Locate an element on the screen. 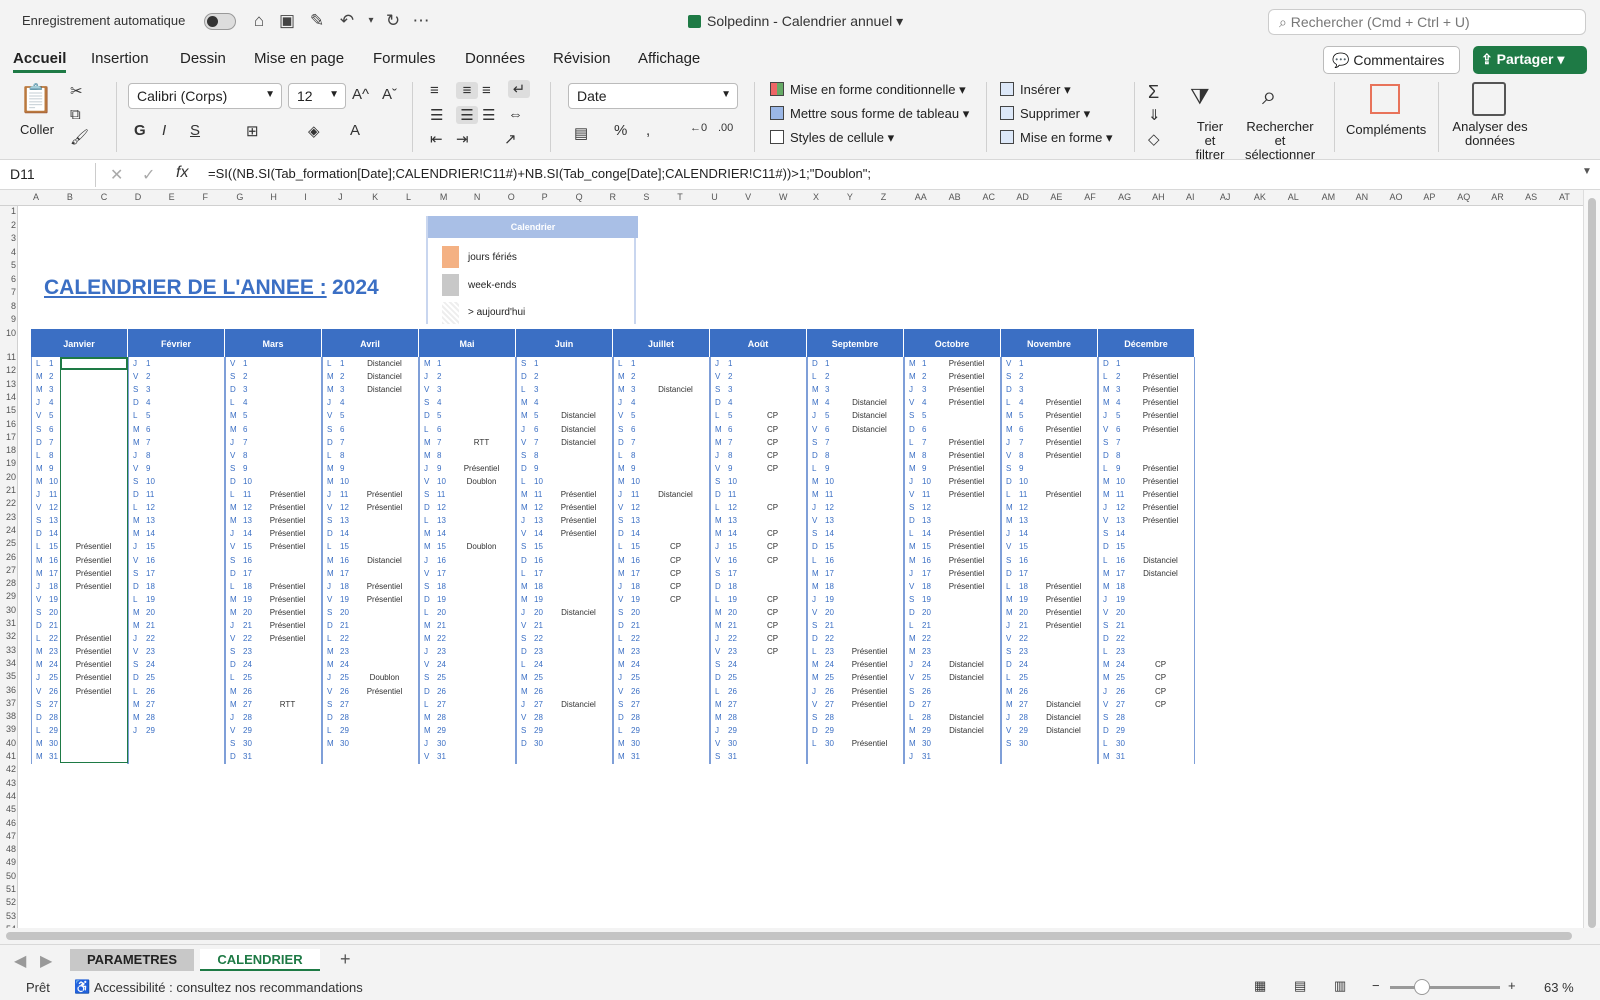  decrease-decimal-icon: .00 is located at coordinates (725, 128).